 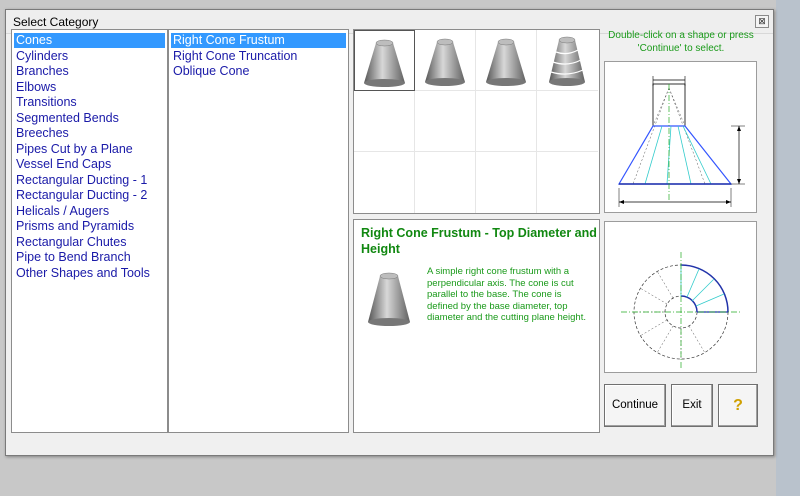 I want to click on shape-thumbnail-grid, so click(x=476, y=121).